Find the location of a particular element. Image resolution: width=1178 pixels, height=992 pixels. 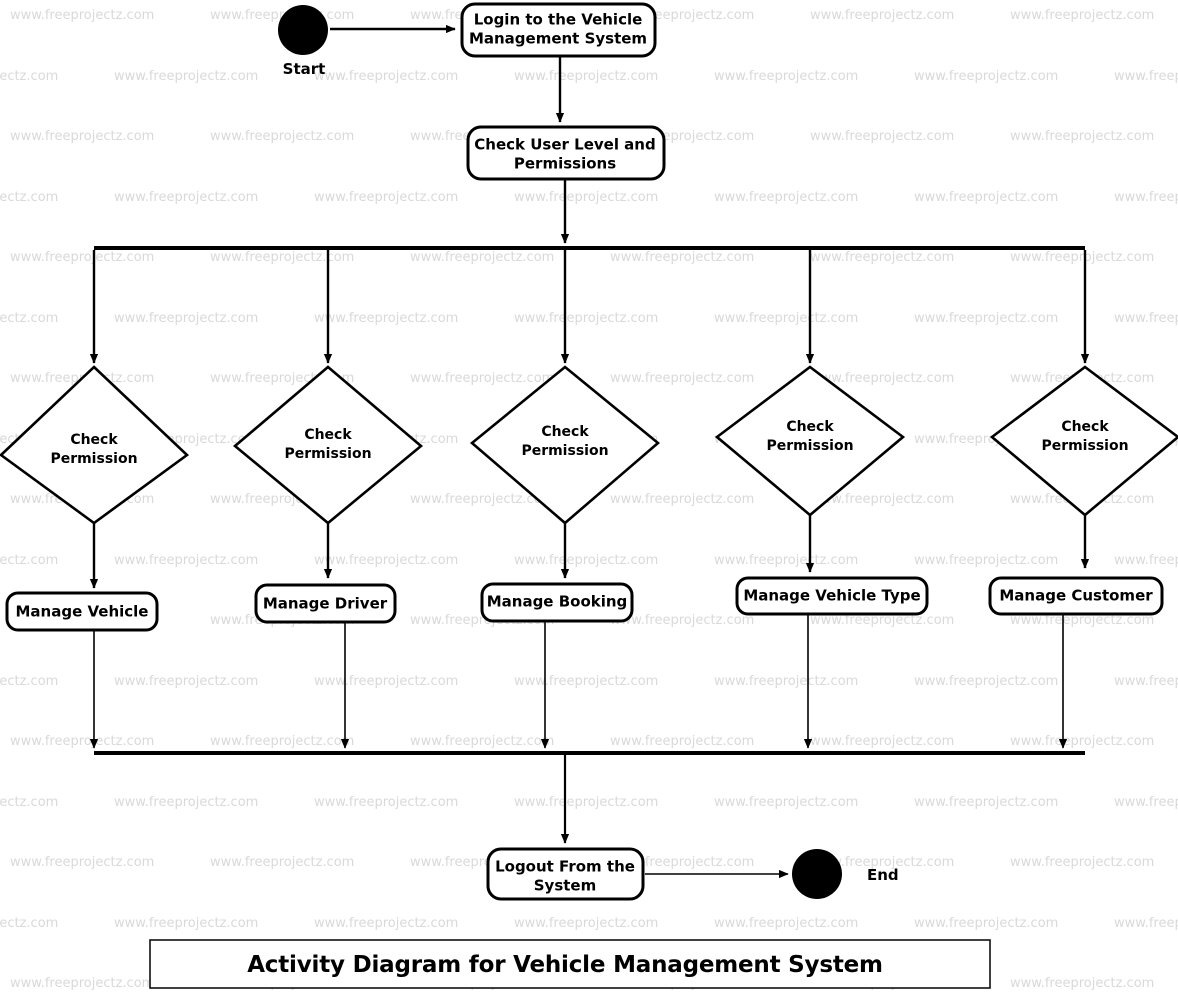

action-node-manage-vehicle-label: Manage Vehicle is located at coordinates (82, 612).